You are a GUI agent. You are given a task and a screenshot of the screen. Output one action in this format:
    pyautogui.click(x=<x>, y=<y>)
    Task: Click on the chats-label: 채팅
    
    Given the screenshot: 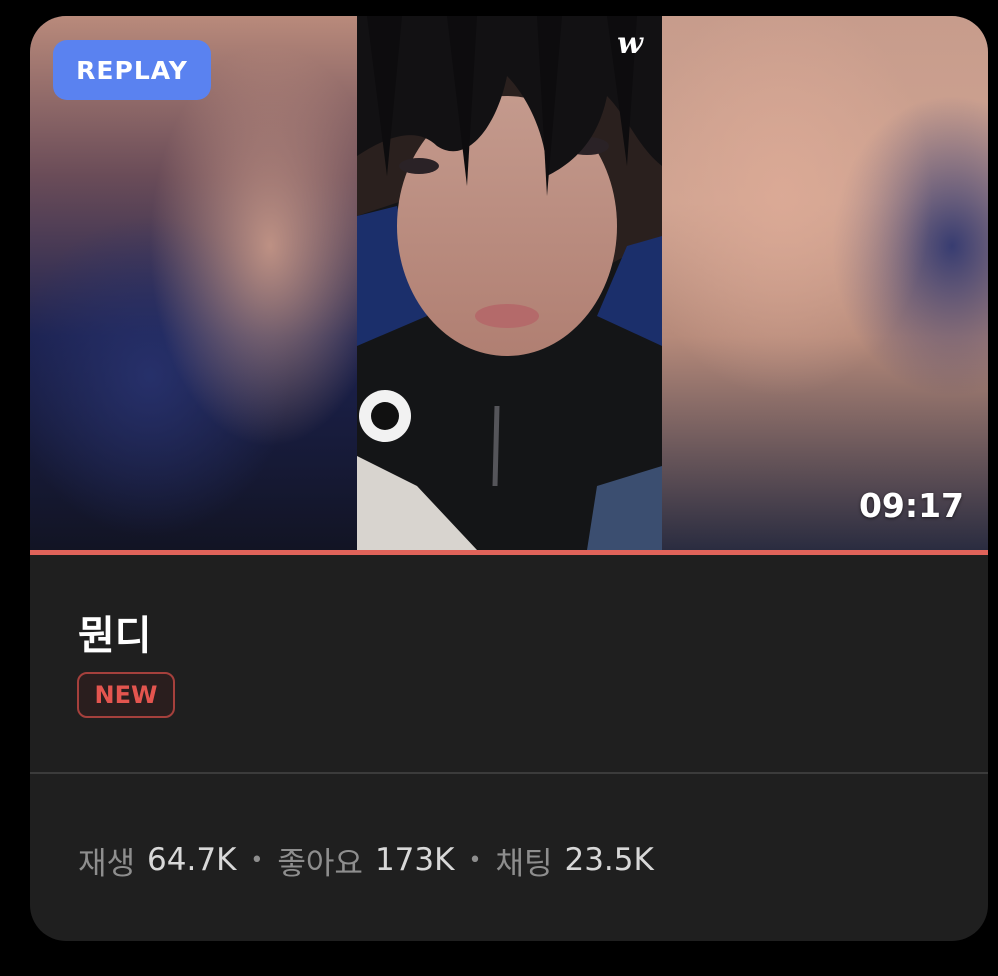 What is the action you would take?
    pyautogui.click(x=524, y=863)
    